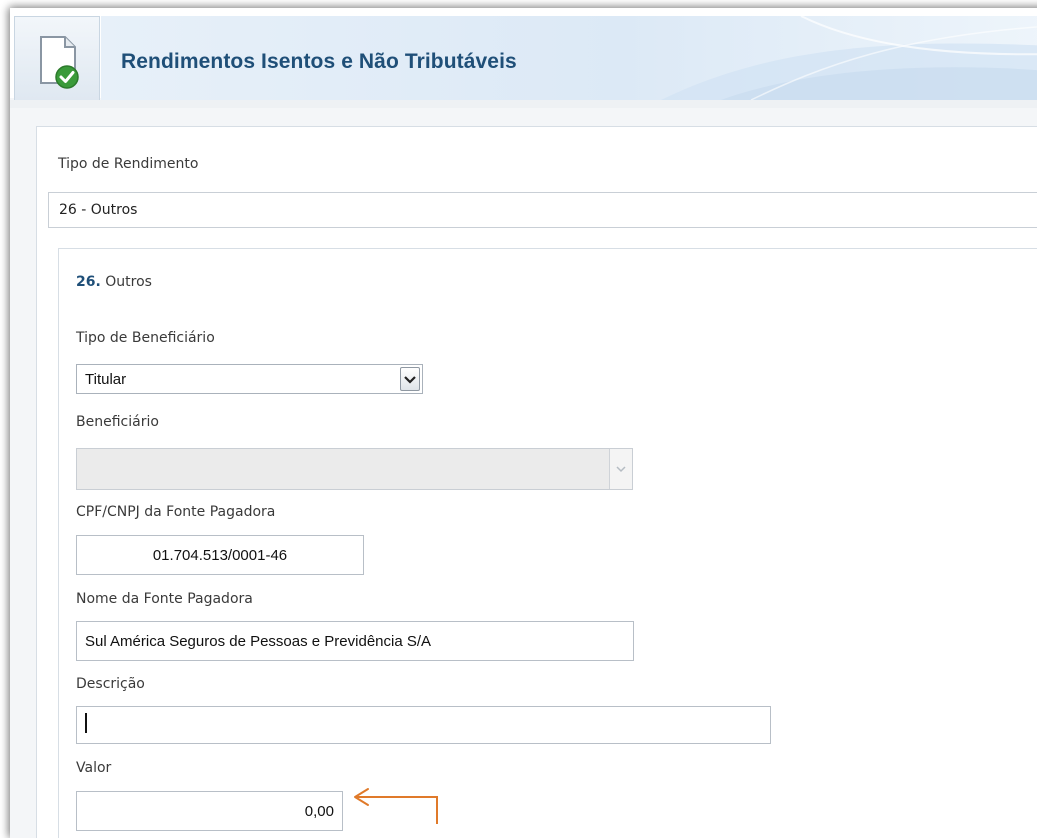 This screenshot has width=1037, height=838. I want to click on tipo-rendimento-label: Tipo de Rendimento, so click(128, 164).